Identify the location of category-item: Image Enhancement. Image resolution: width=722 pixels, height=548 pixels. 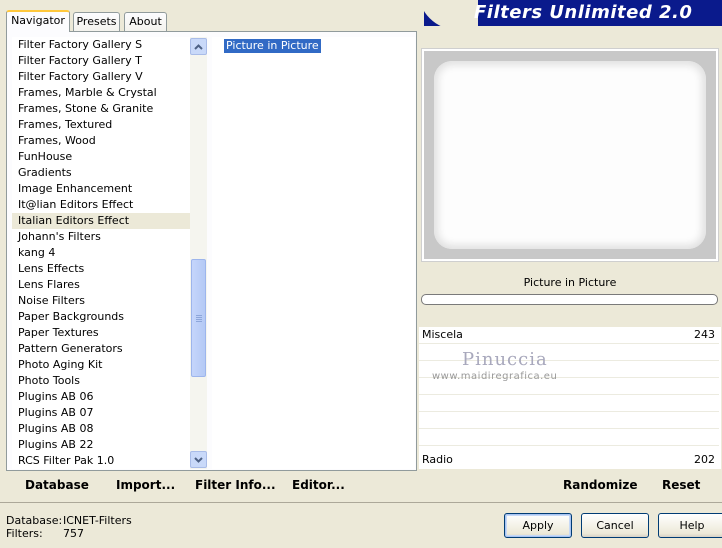
(101, 189).